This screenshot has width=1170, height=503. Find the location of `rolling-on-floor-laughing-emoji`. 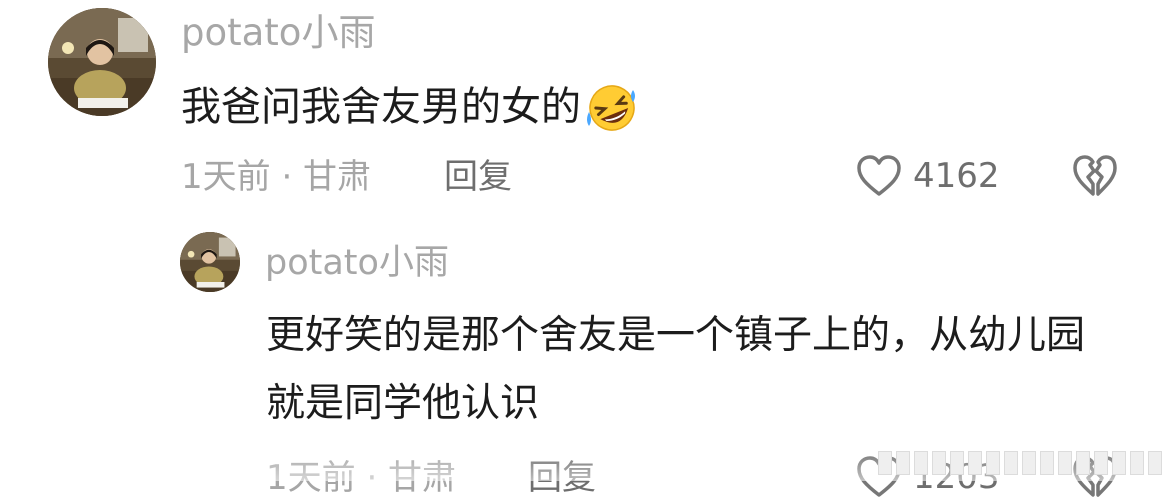

rolling-on-floor-laughing-emoji is located at coordinates (612, 107).